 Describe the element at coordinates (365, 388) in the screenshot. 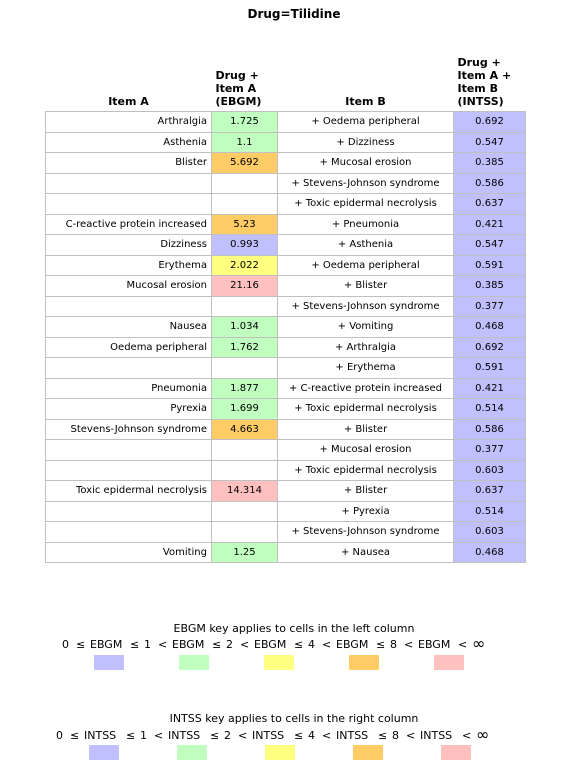

I see `item-b-cell: + C-reactive protein increased` at that location.